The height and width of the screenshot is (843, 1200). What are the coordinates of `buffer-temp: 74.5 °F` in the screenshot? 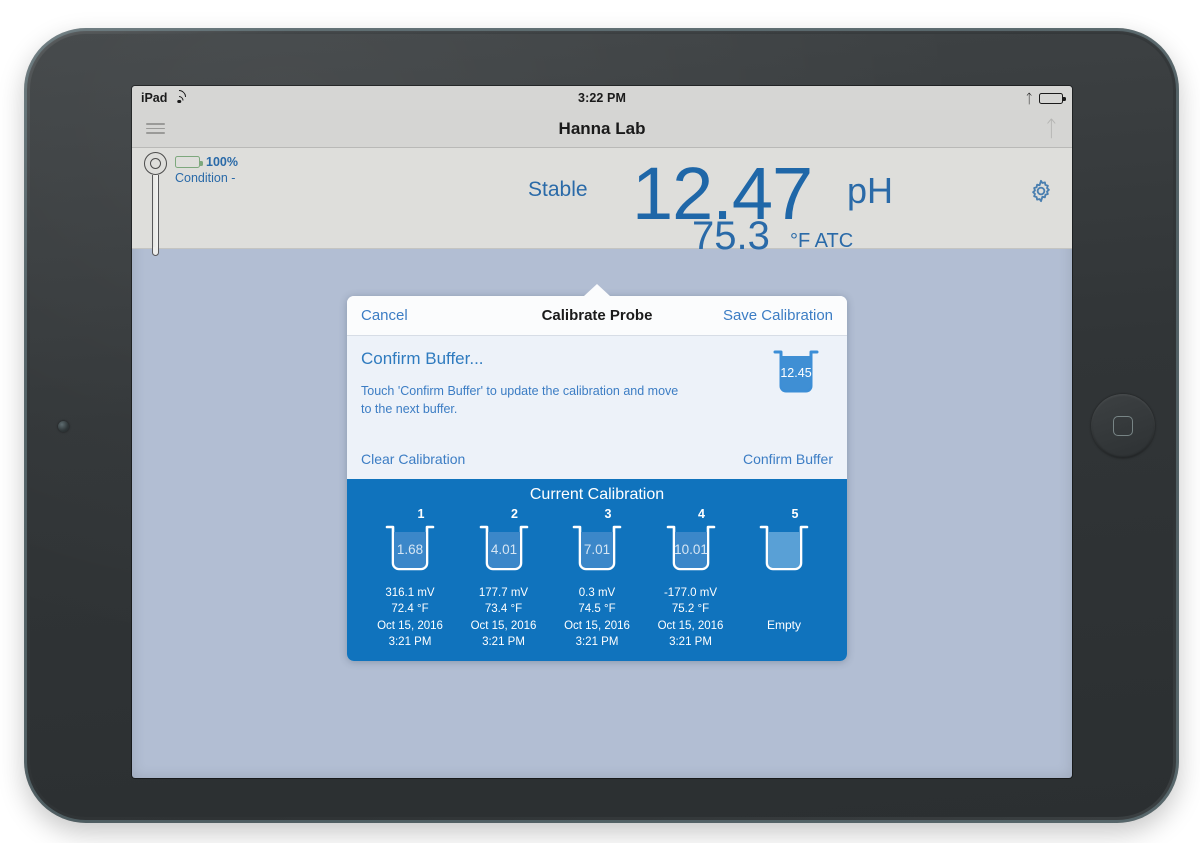 It's located at (597, 609).